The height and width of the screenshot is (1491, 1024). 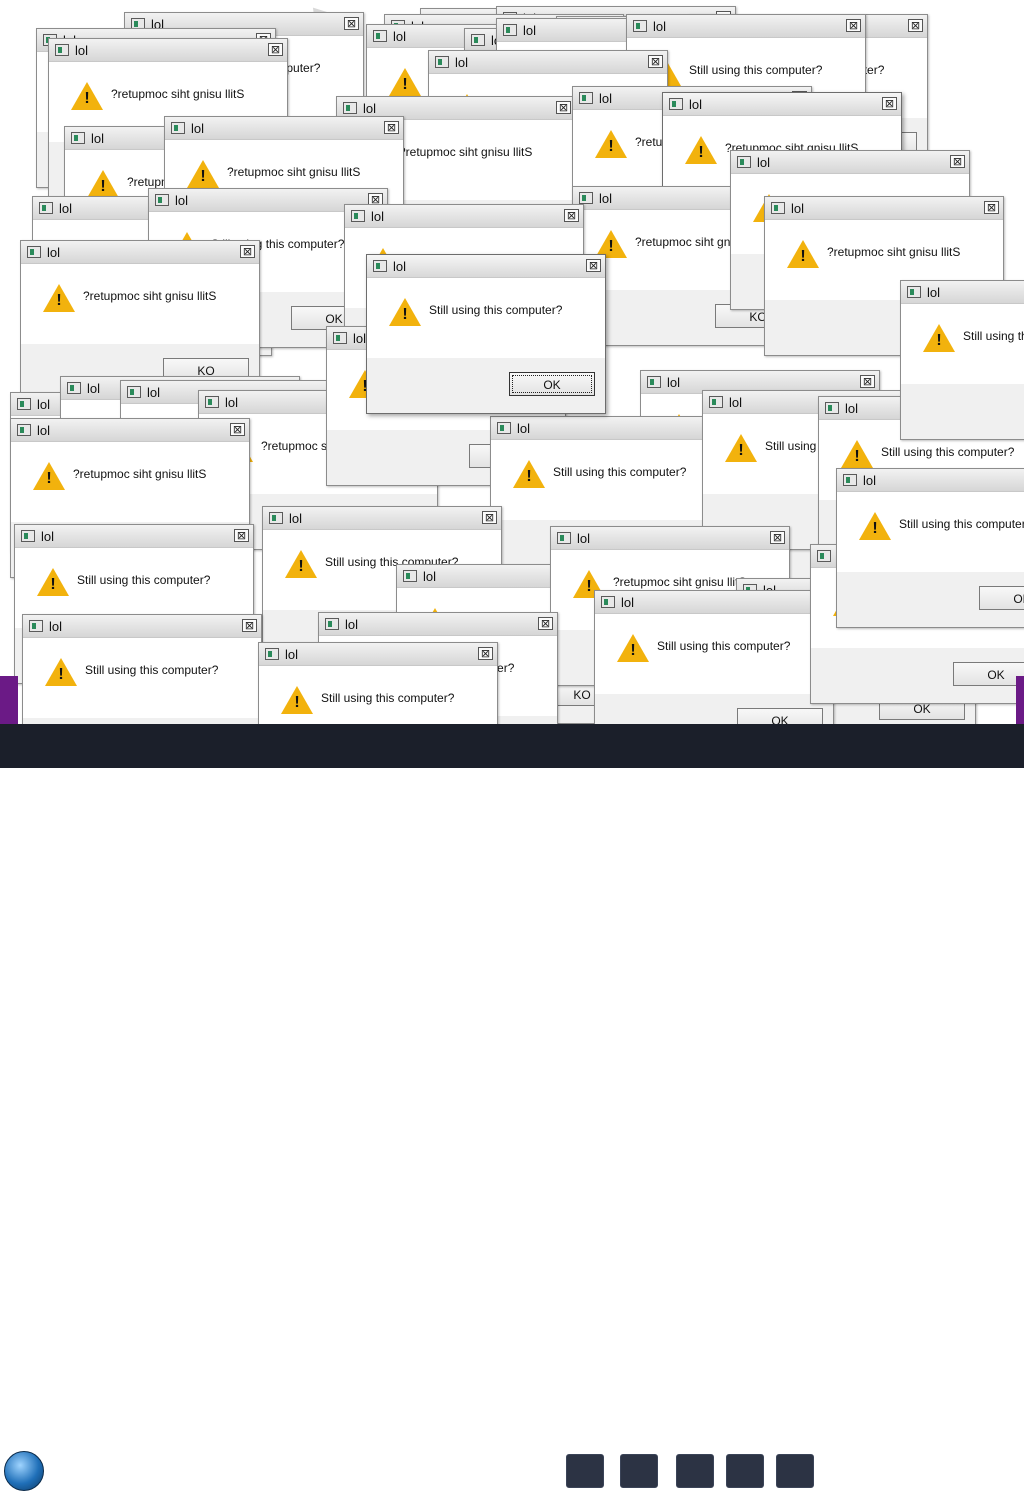 I want to click on start-orb-icon, so click(x=24, y=1471).